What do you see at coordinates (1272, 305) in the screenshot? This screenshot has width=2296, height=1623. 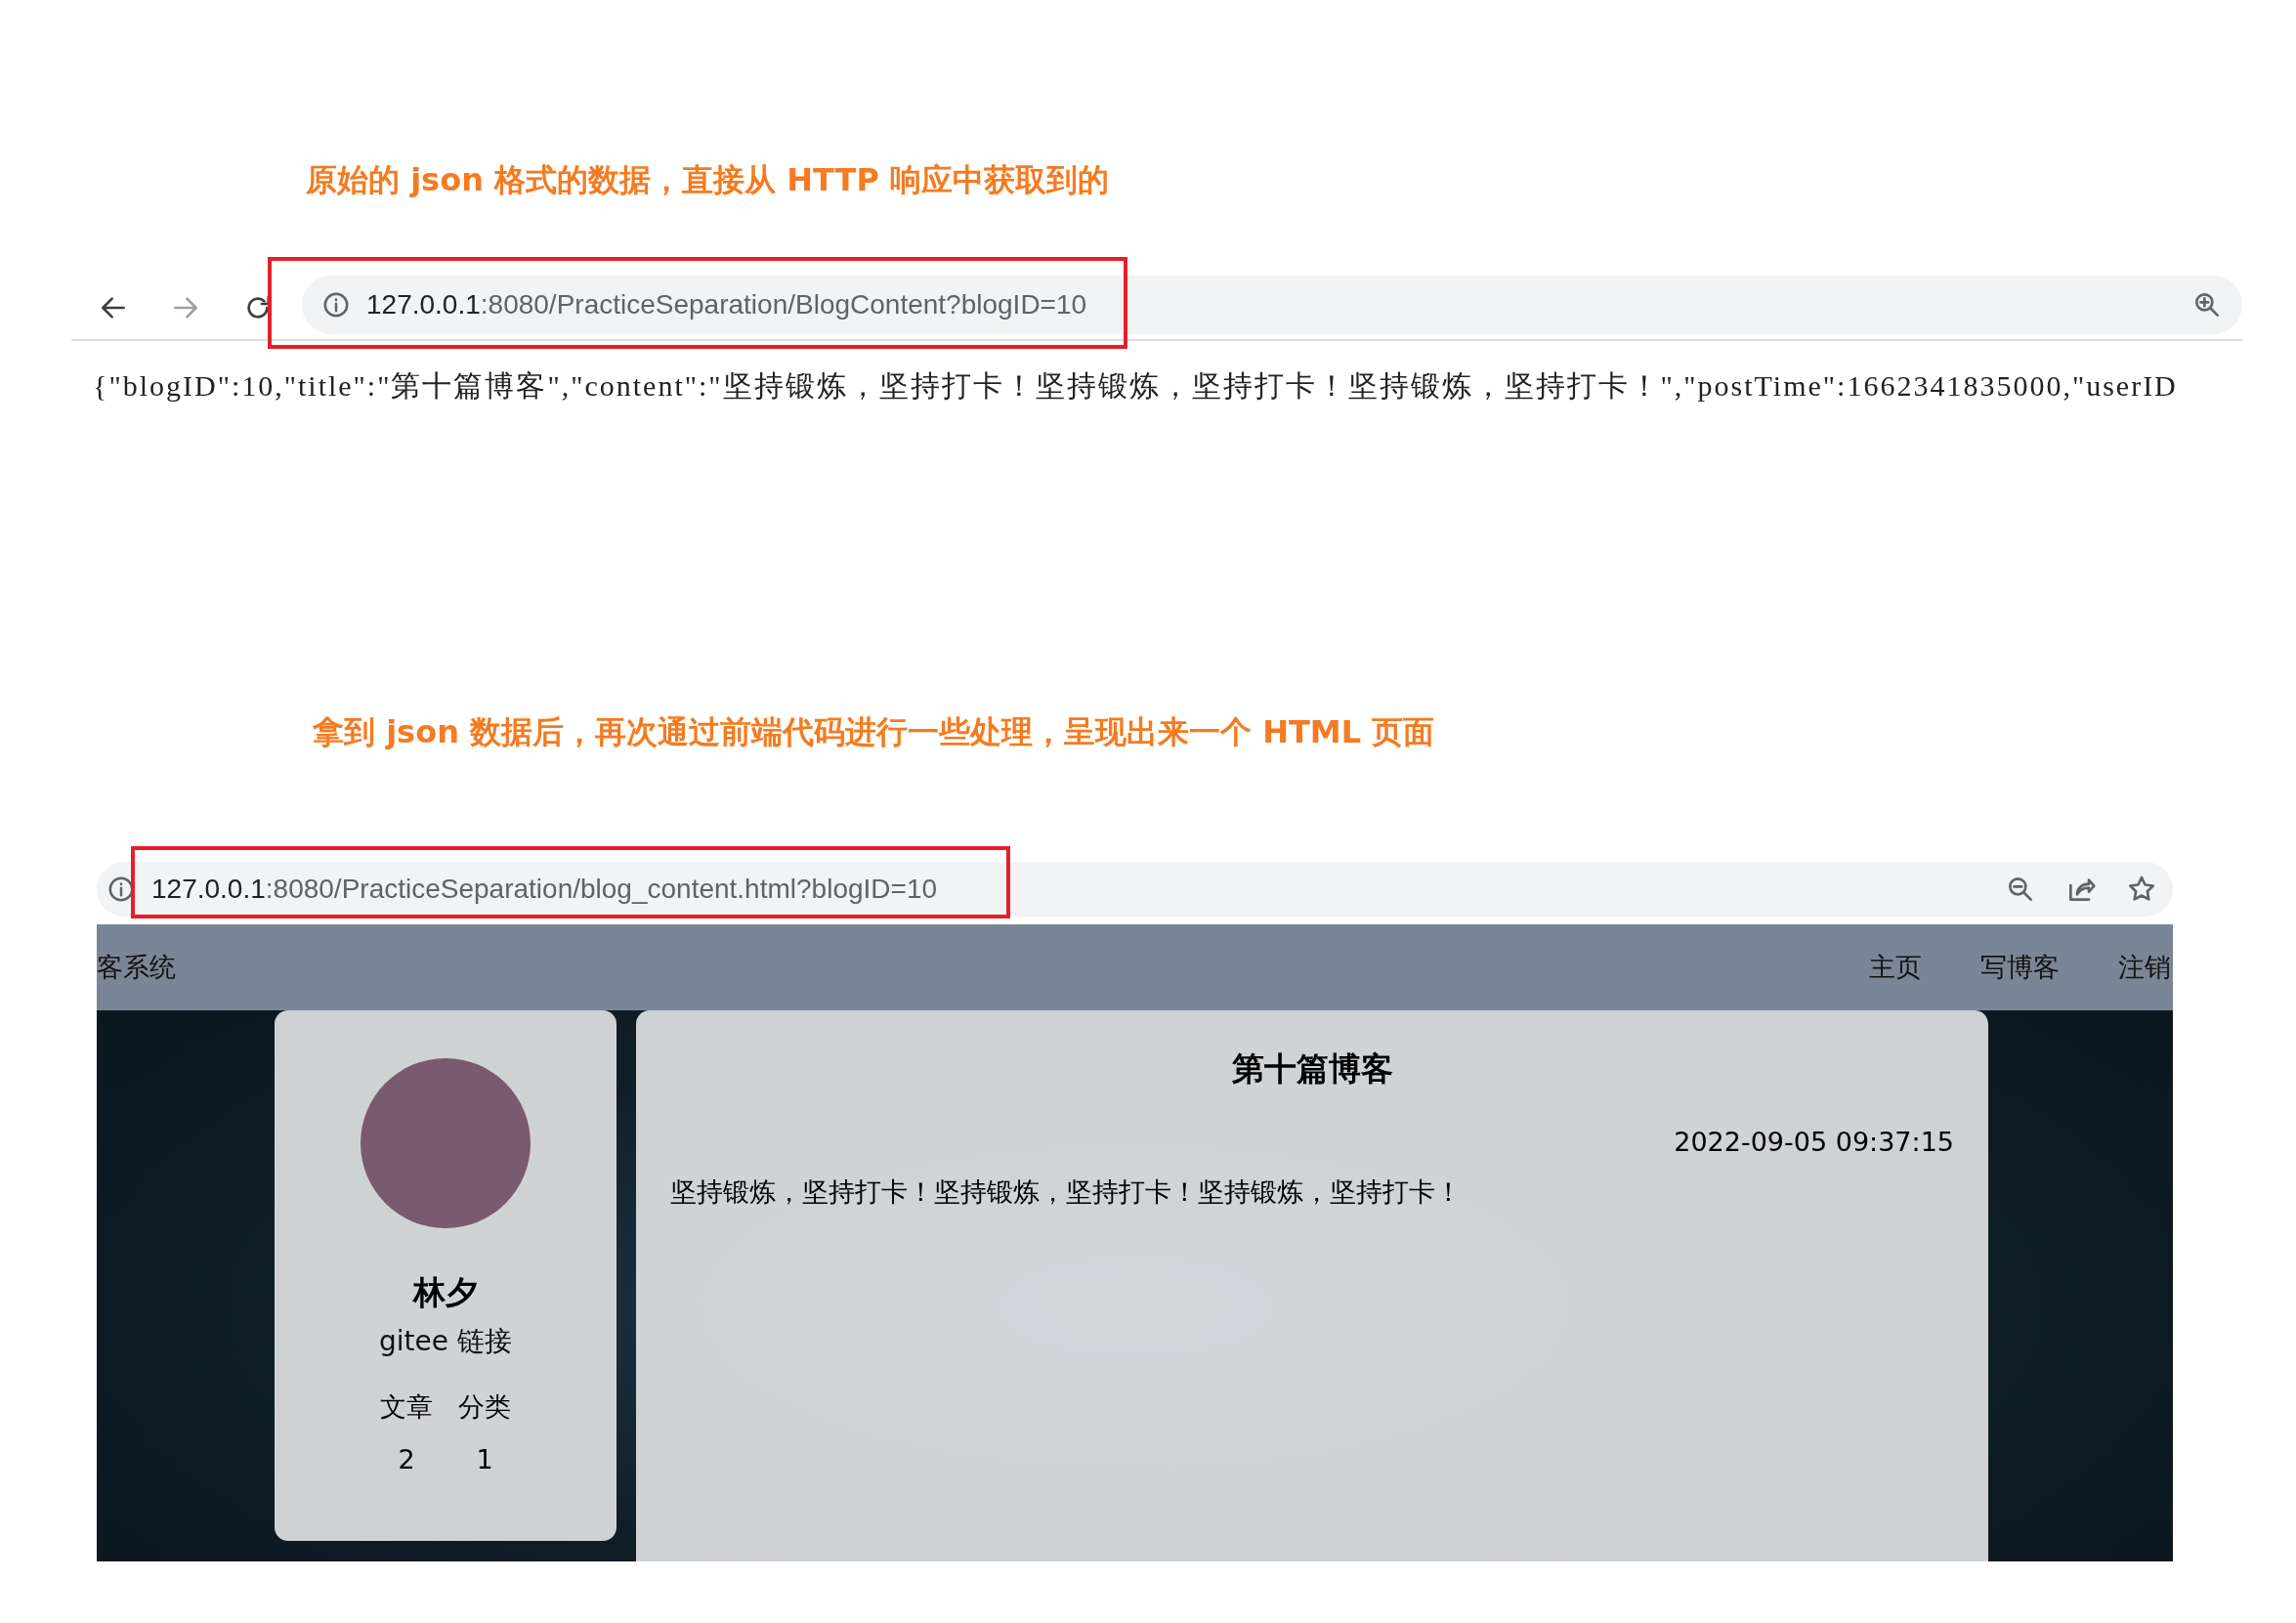 I see `address-bar: 127.0.0.1:8080/PracticeSeparation/BlogContent?blogID=10` at bounding box center [1272, 305].